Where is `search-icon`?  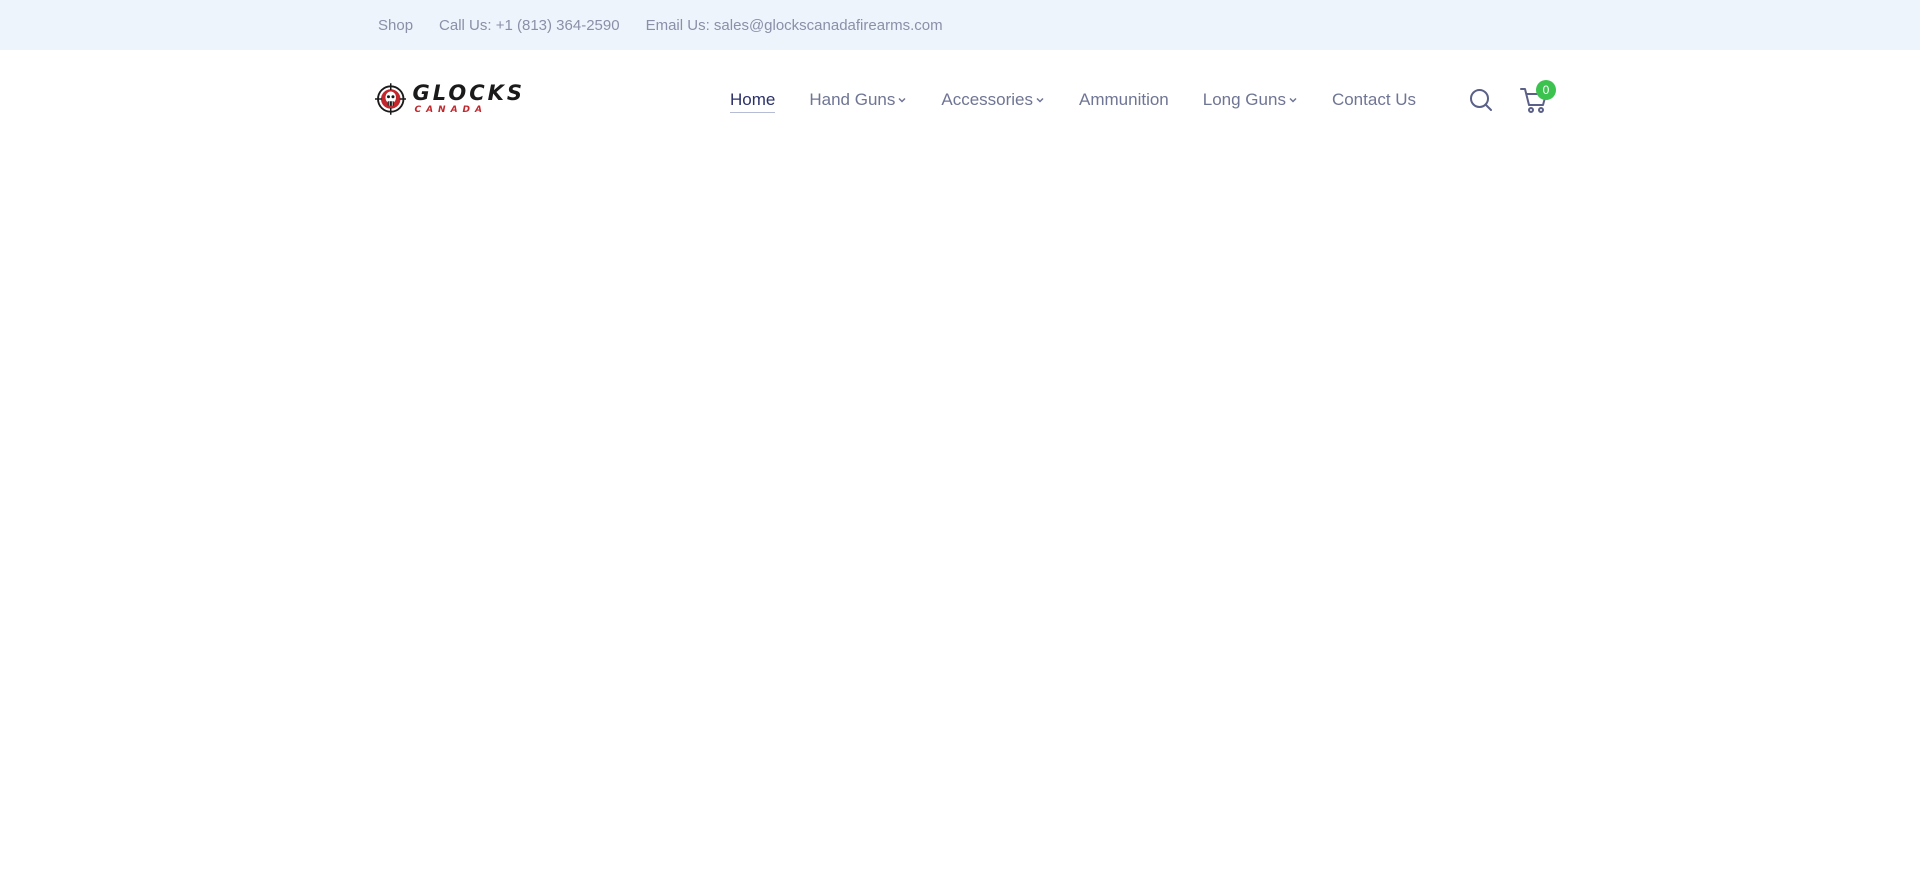 search-icon is located at coordinates (1481, 100).